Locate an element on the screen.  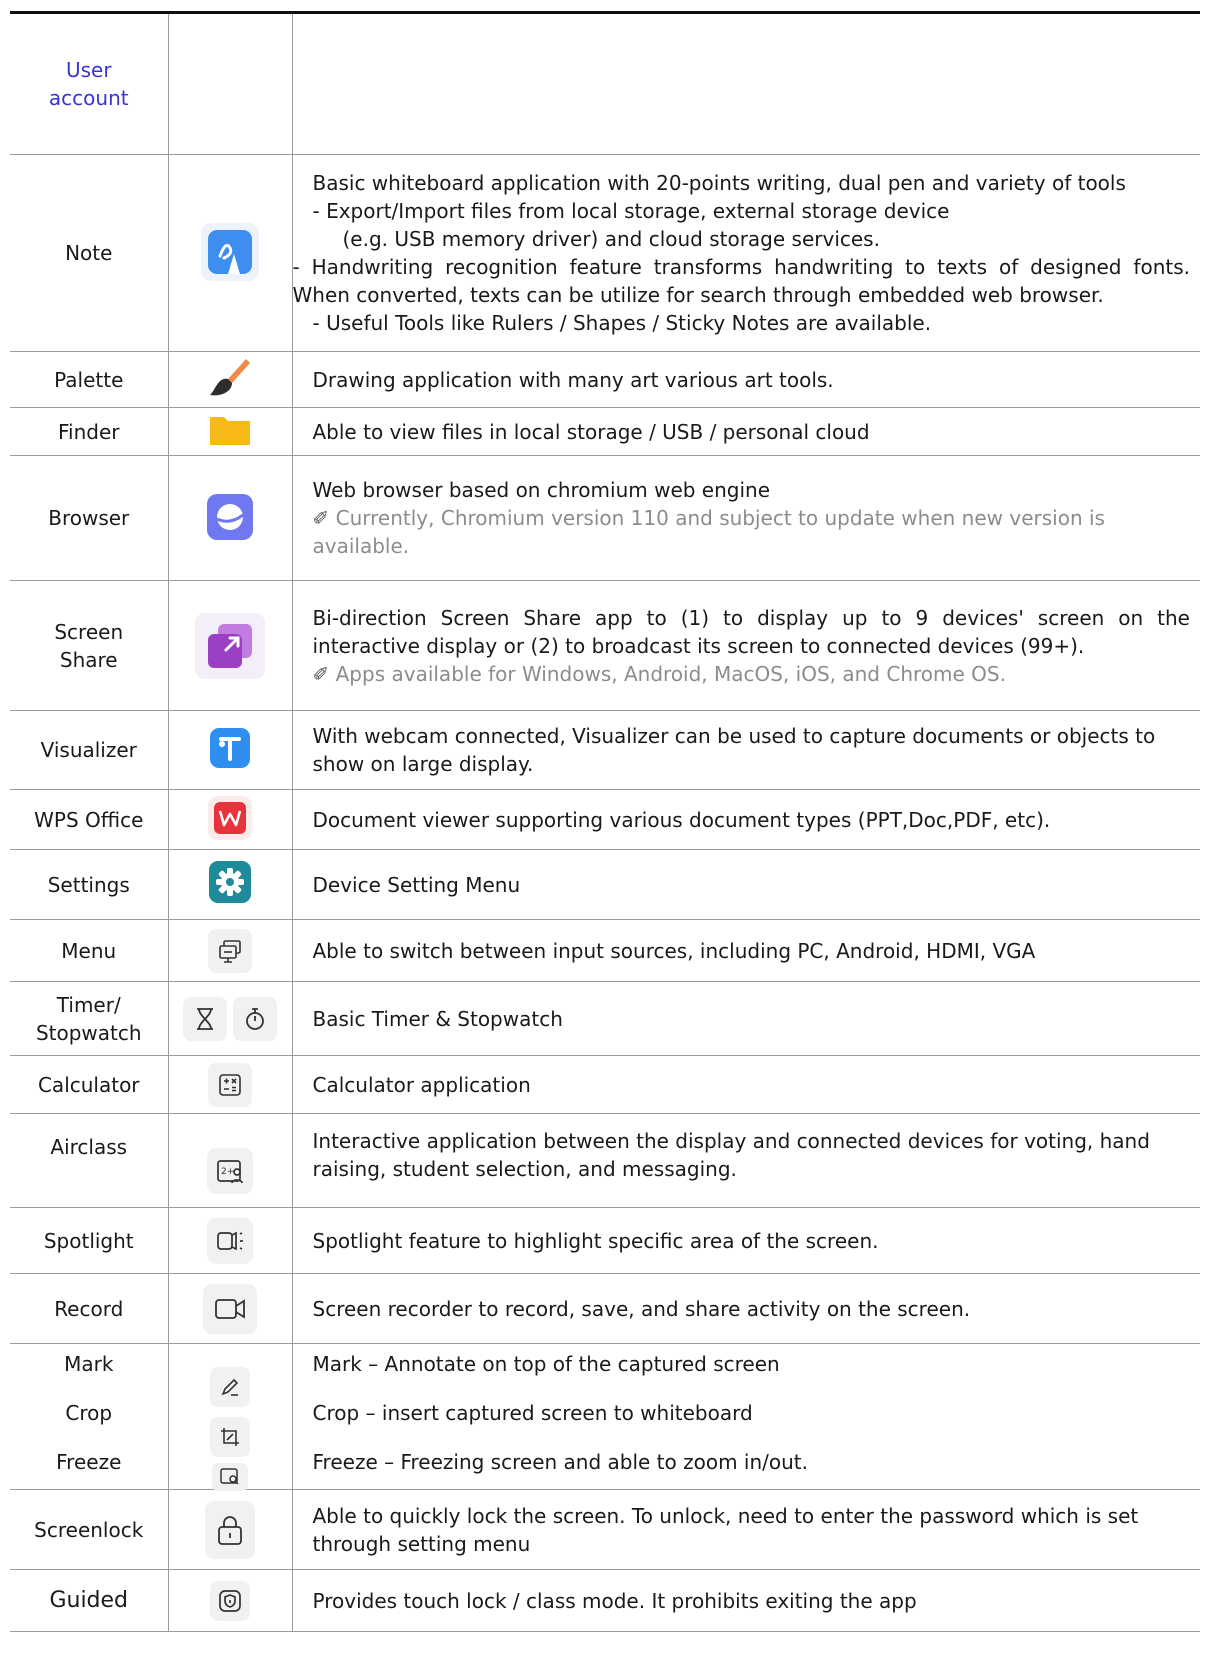
app-name-cell: User account is located at coordinates (89, 83).